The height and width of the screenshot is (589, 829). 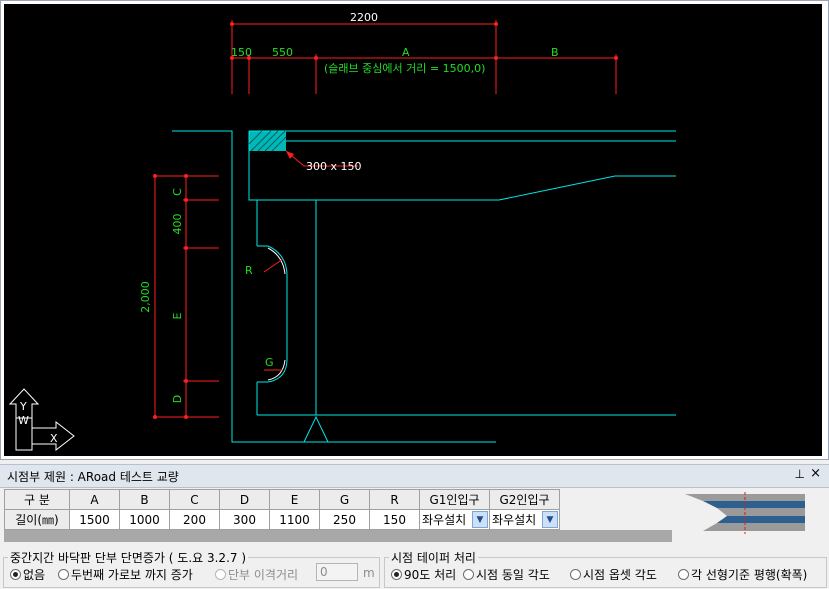 What do you see at coordinates (177, 224) in the screenshot?
I see `dim-400-label: 400` at bounding box center [177, 224].